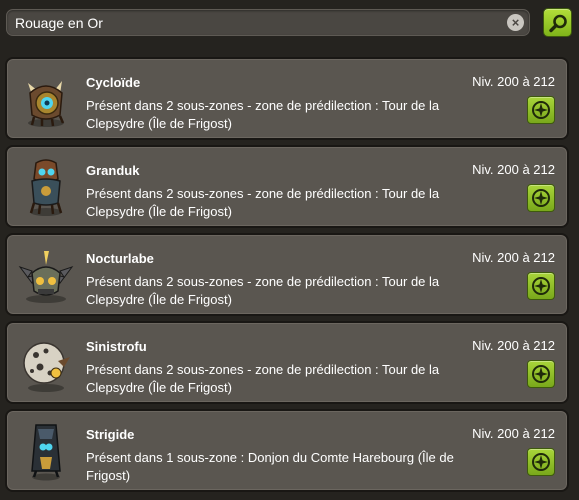 The width and height of the screenshot is (579, 500). Describe the element at coordinates (113, 170) in the screenshot. I see `monster-name: Granduk` at that location.